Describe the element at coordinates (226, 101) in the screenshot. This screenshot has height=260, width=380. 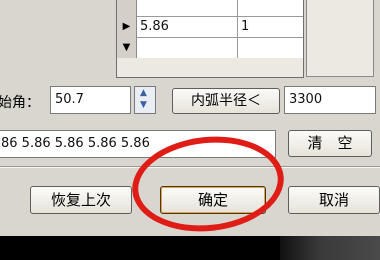
I see `inner-radius-button: 内弧半径＜` at that location.